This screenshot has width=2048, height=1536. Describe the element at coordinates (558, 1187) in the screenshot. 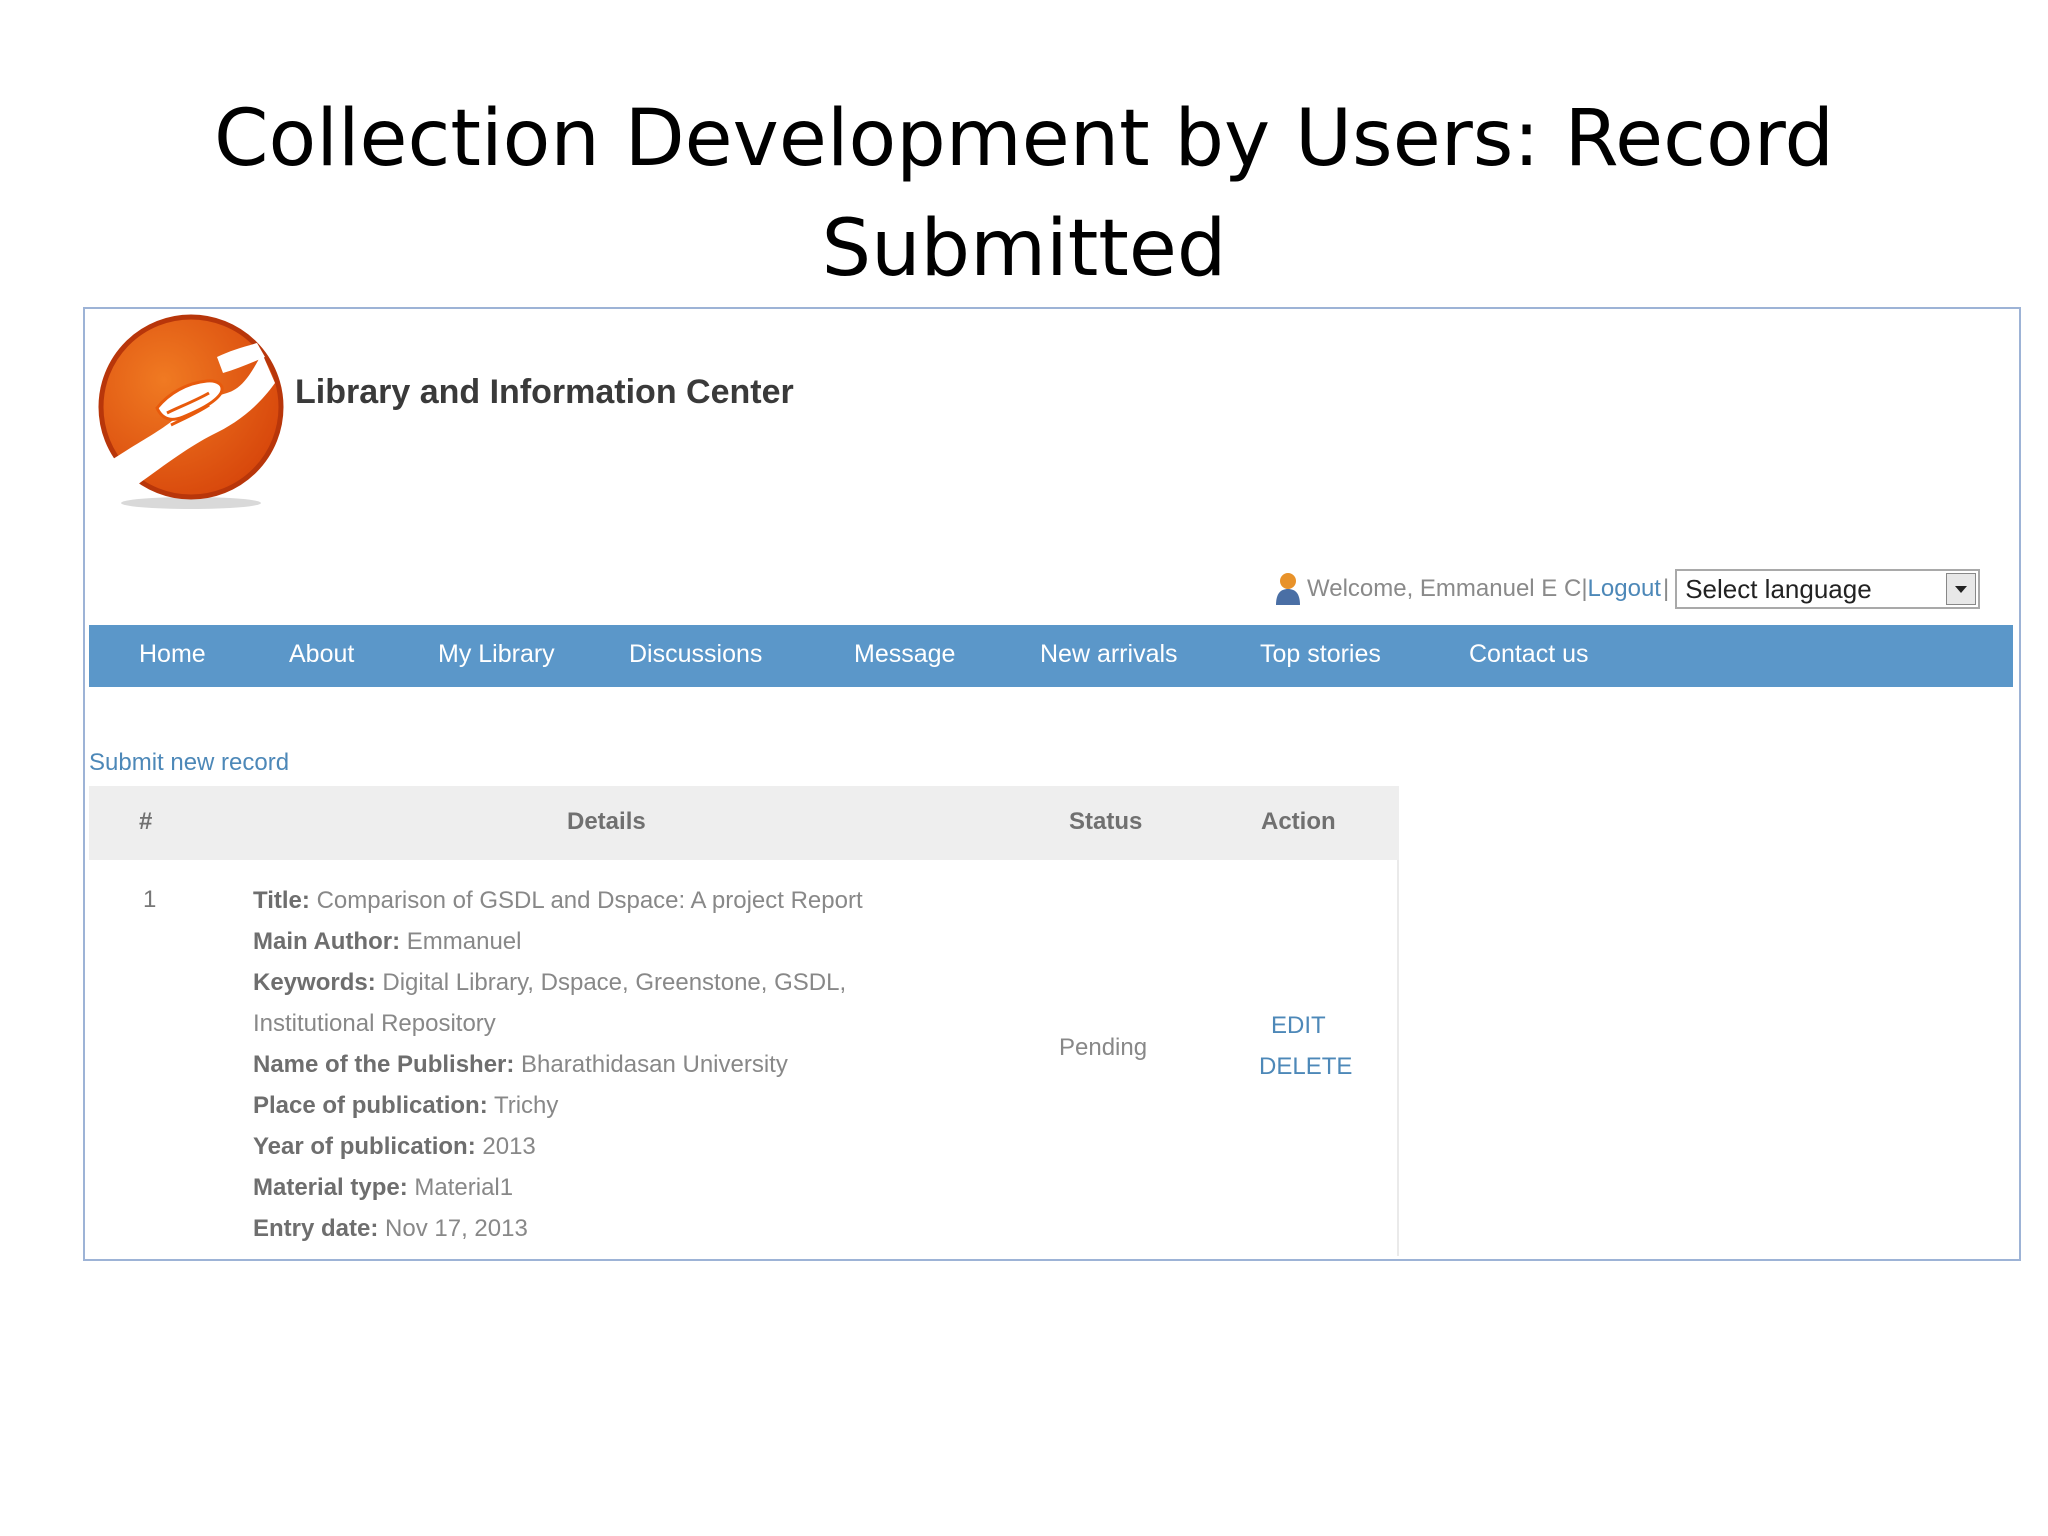

I see `detail-material-type: Material type: Material1` at that location.